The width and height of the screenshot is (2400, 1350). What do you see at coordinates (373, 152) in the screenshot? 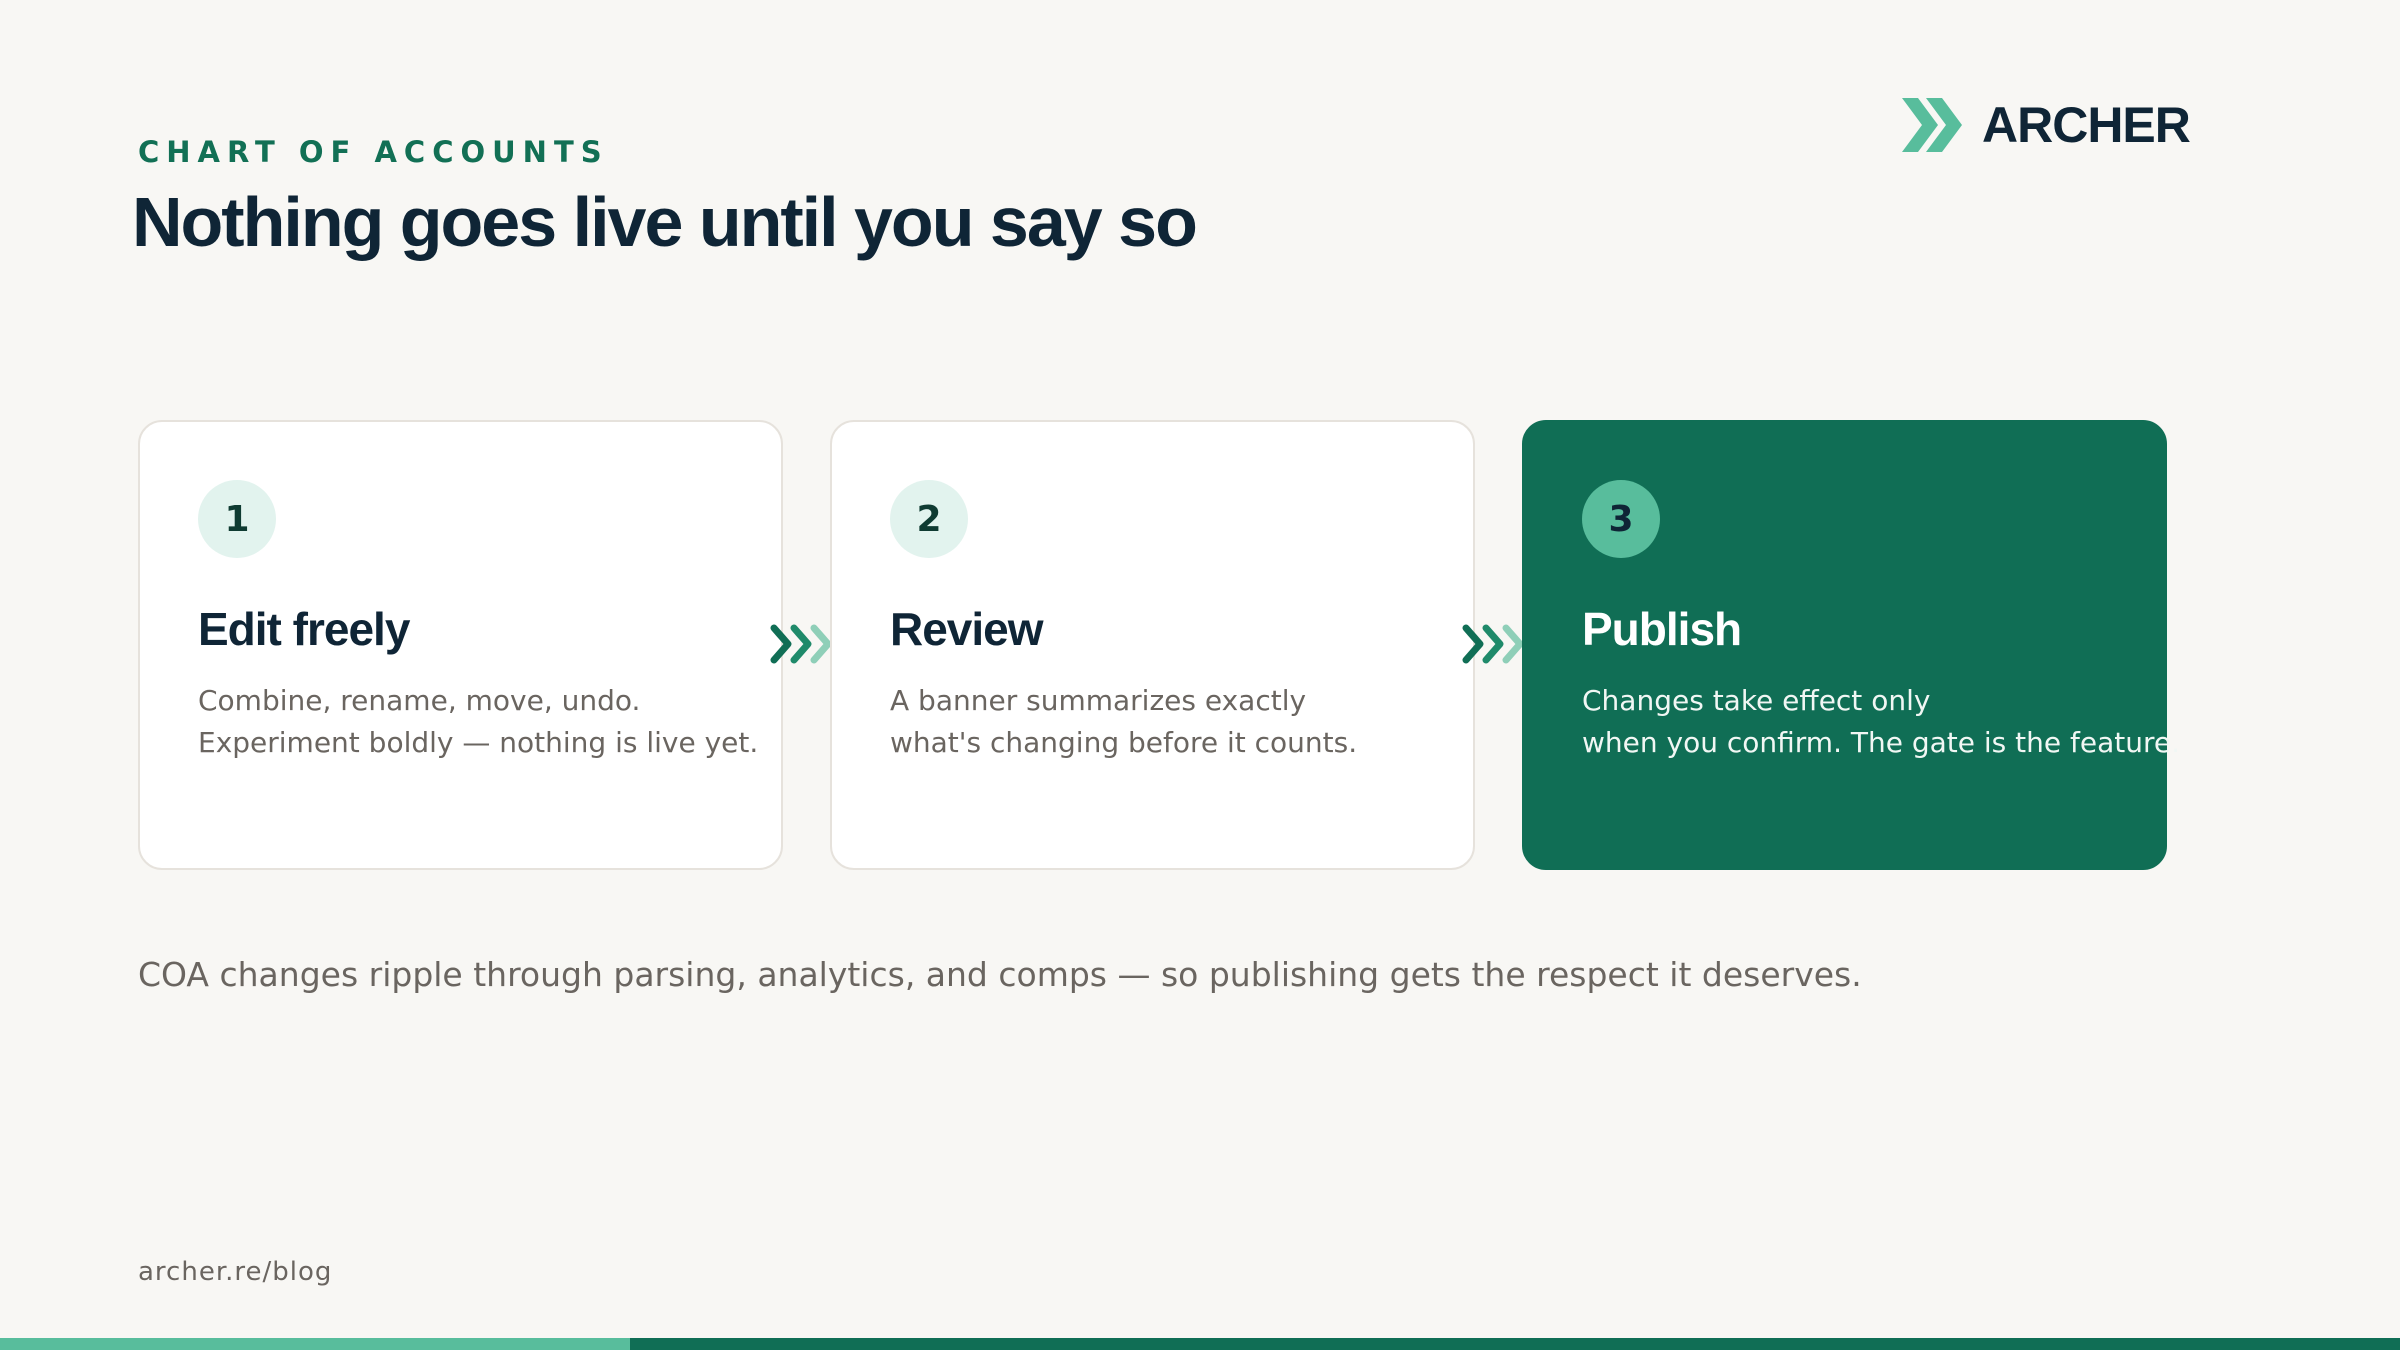
I see `section-eyebrow: CHART OF ACCOUNTS` at bounding box center [373, 152].